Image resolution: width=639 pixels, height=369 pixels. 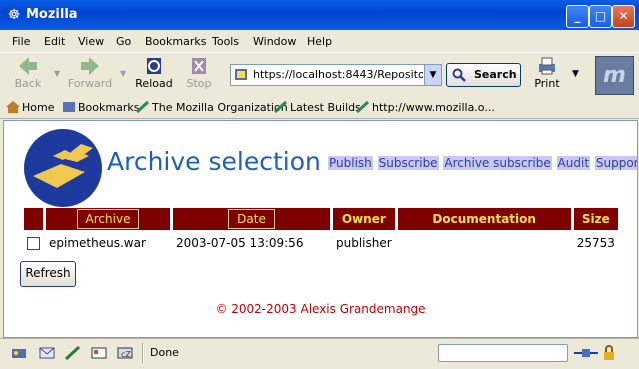 I want to click on bookmark-mozilla-org: The Mozilla Organization, so click(x=212, y=107).